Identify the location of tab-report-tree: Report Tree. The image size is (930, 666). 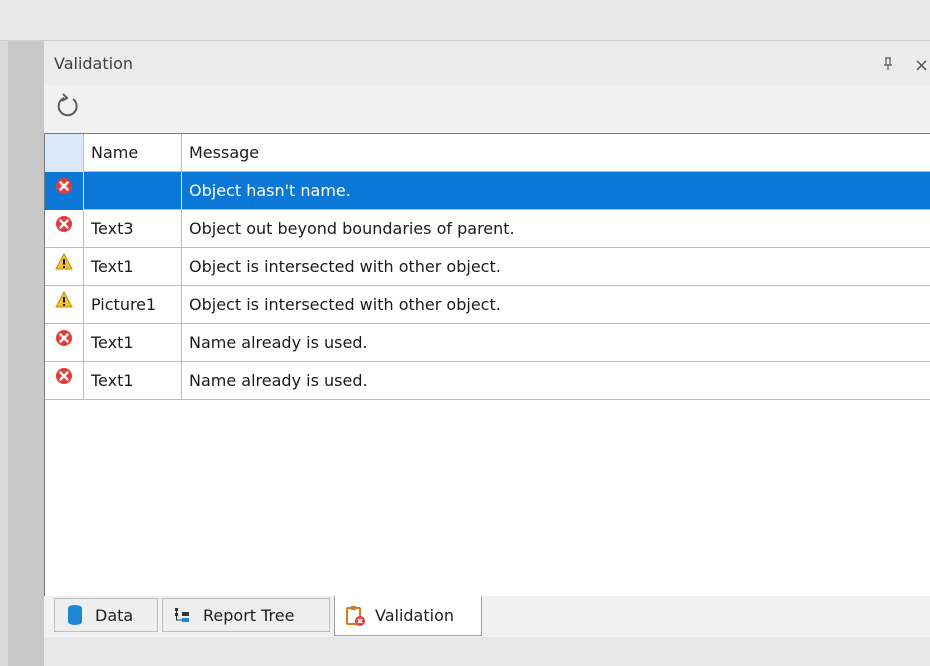
(246, 615).